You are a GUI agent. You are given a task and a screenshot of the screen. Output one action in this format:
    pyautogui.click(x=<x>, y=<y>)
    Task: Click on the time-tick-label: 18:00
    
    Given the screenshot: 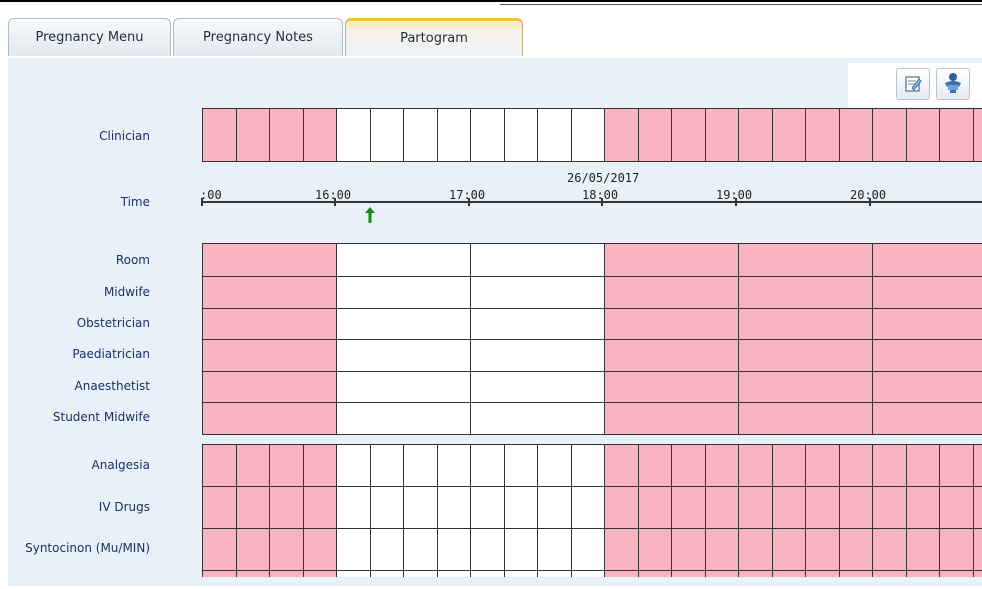 What is the action you would take?
    pyautogui.click(x=600, y=195)
    